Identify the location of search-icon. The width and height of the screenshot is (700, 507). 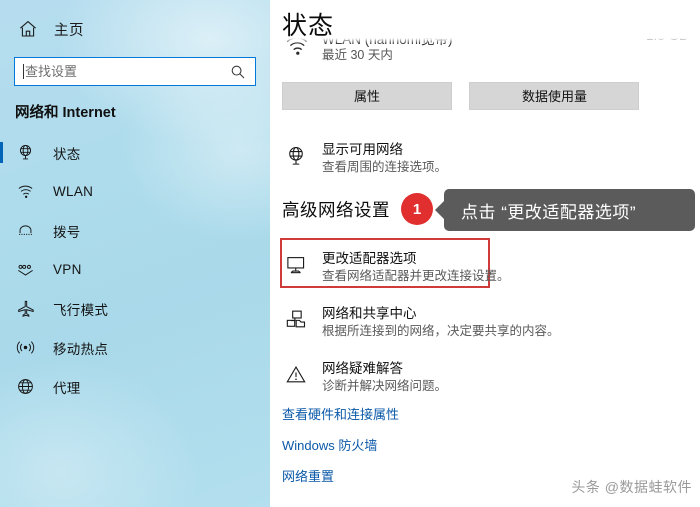
(238, 72).